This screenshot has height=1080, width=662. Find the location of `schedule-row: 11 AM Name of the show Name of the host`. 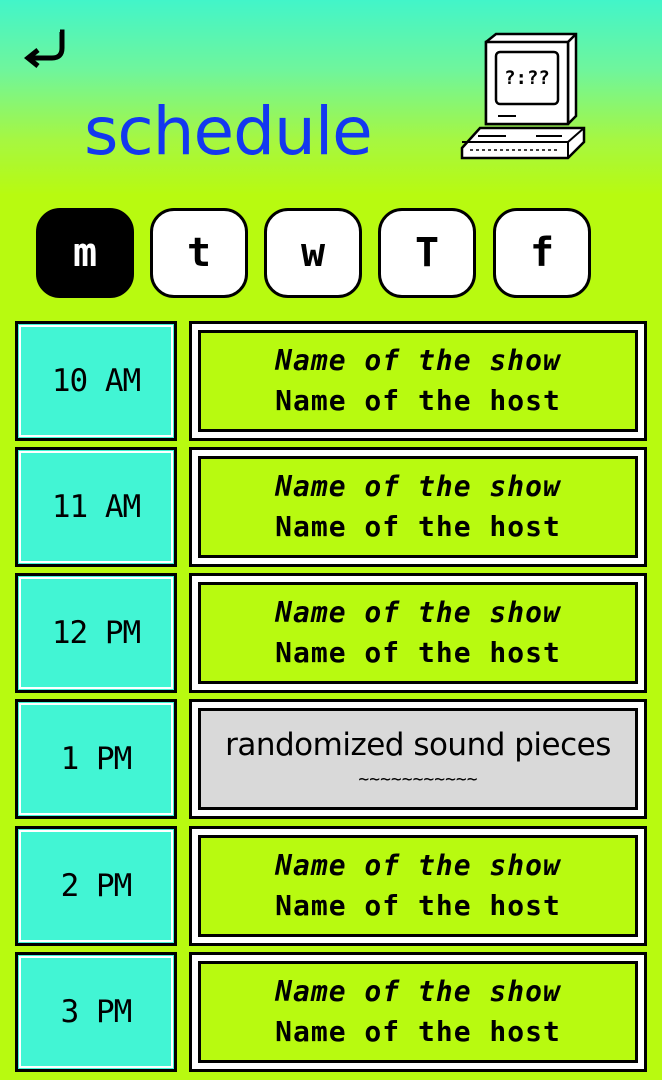

schedule-row: 11 AM Name of the show Name of the host is located at coordinates (331, 507).